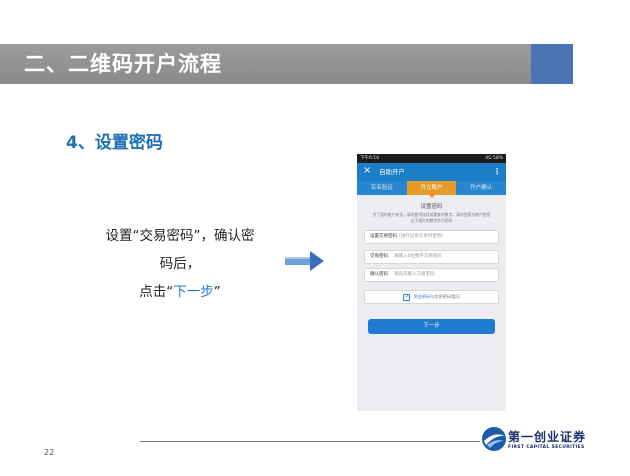 The height and width of the screenshot is (476, 630). What do you see at coordinates (414, 274) in the screenshot?
I see `confirm-password-input: 请再次输入交易密码` at bounding box center [414, 274].